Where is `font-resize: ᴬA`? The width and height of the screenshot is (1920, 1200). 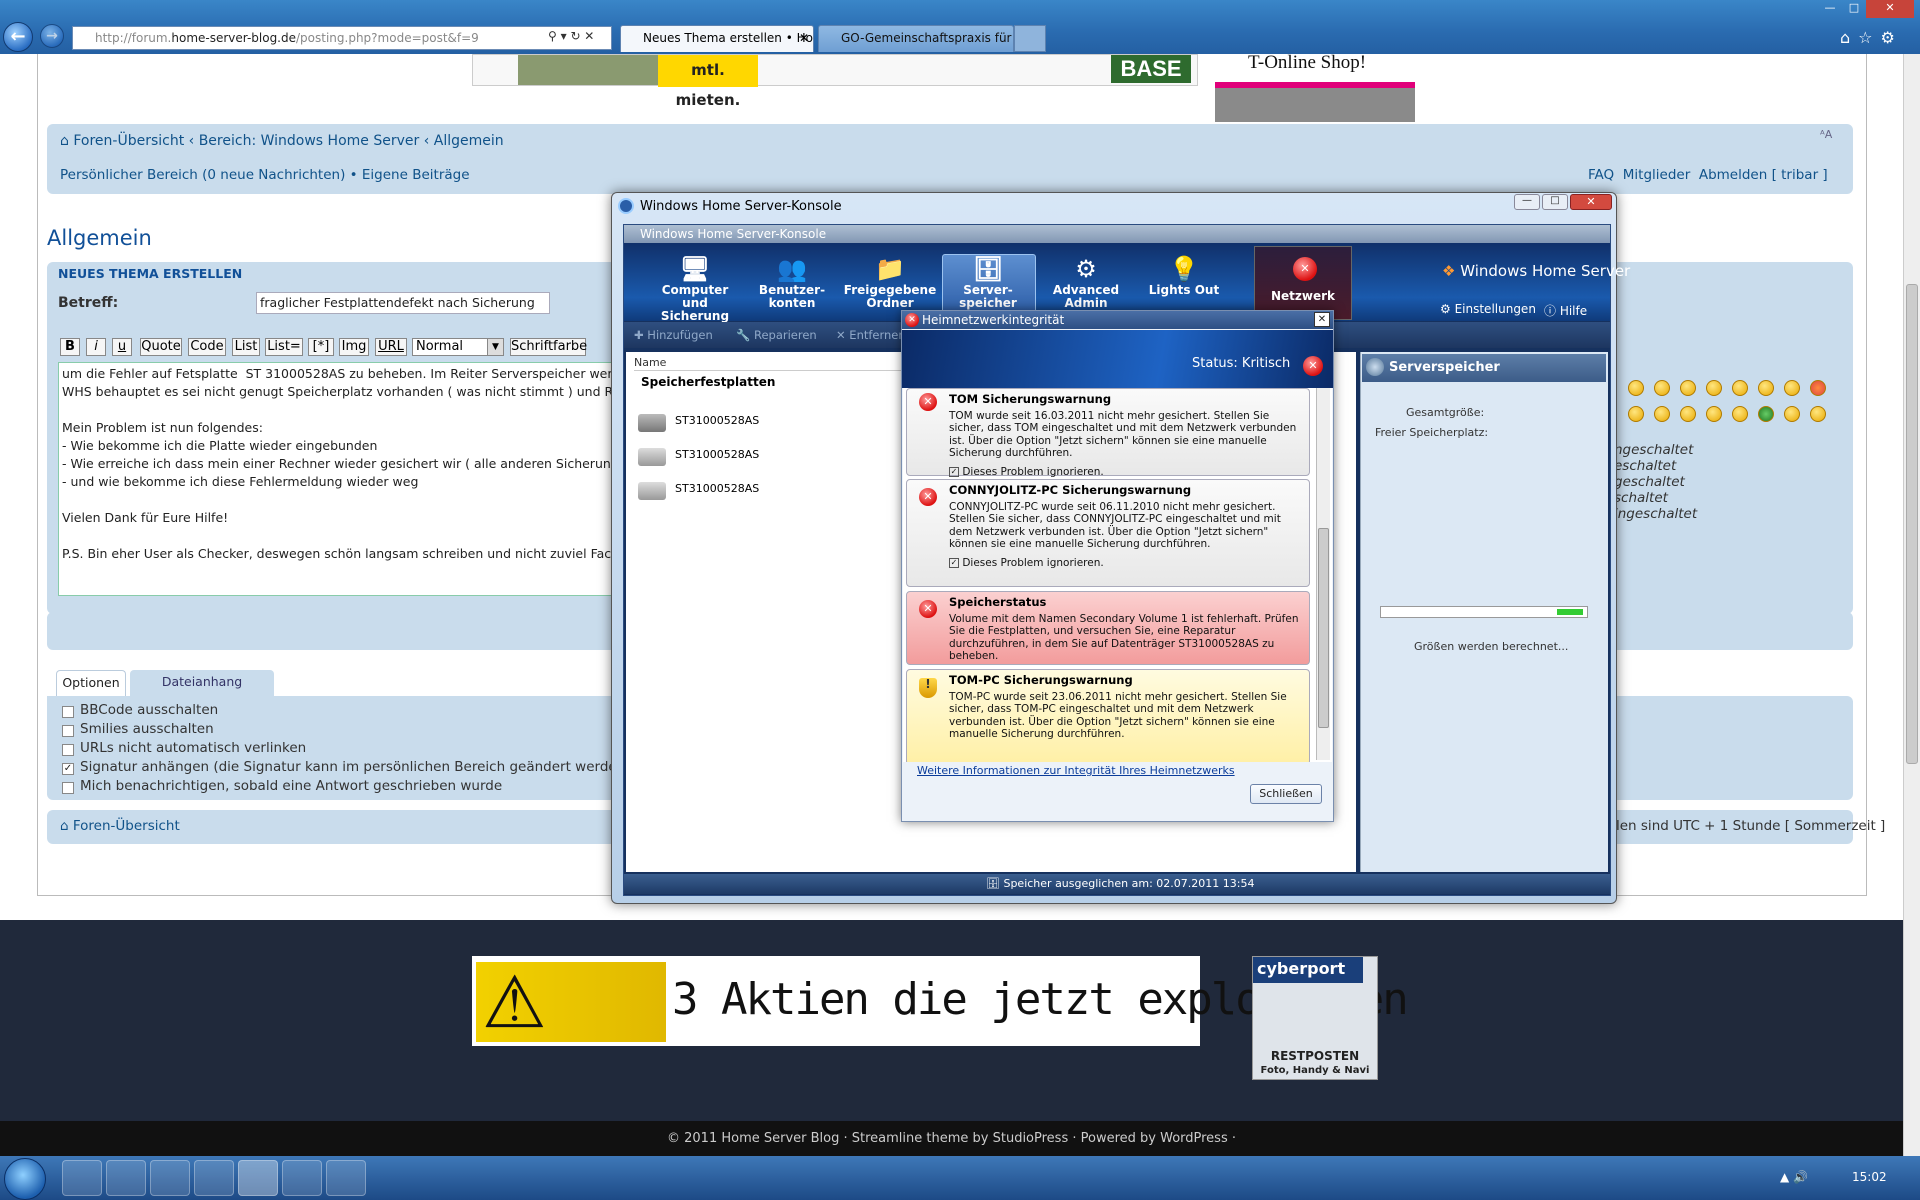 font-resize: ᴬA is located at coordinates (1826, 134).